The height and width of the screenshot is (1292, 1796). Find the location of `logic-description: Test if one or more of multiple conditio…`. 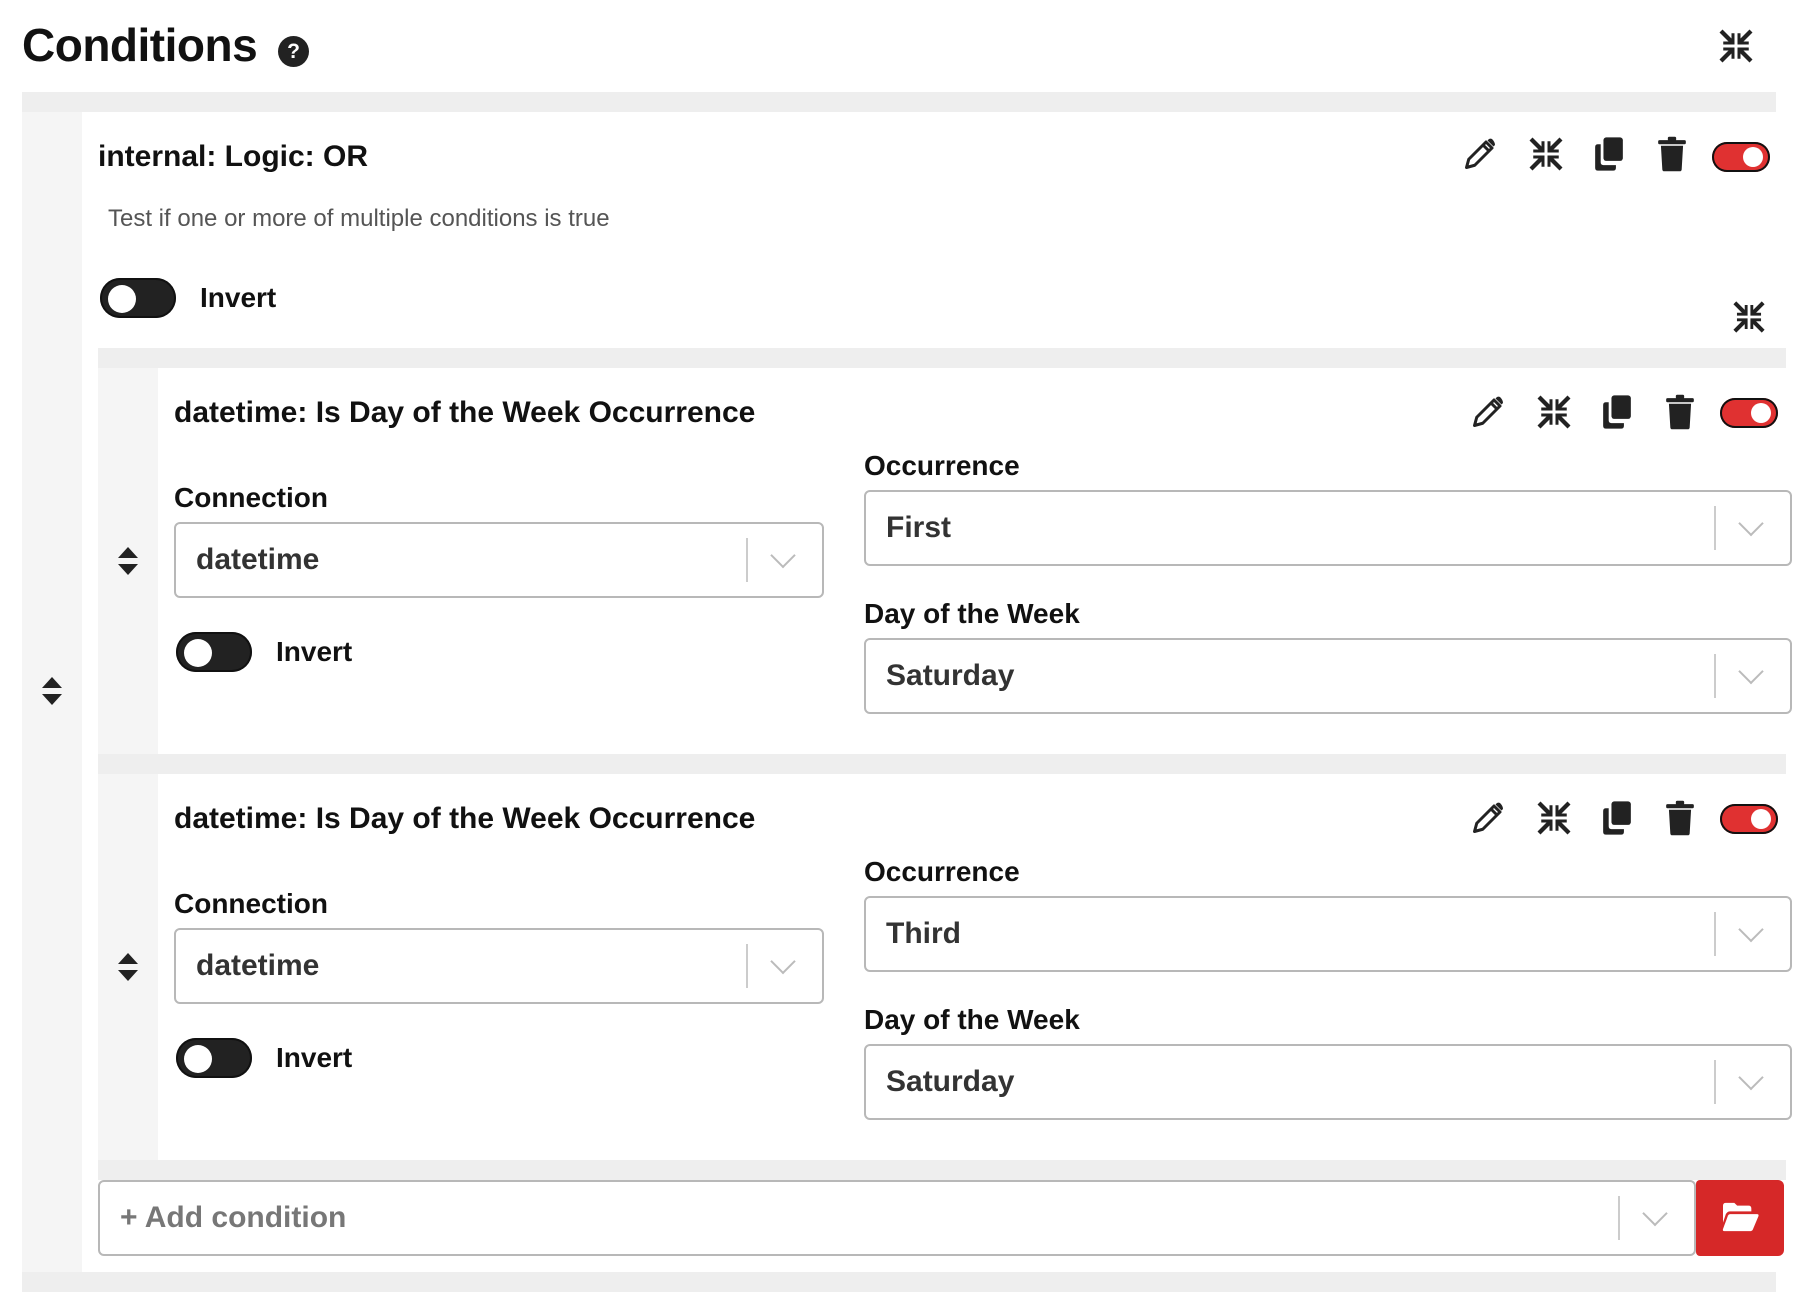

logic-description: Test if one or more of multiple conditio… is located at coordinates (359, 218).